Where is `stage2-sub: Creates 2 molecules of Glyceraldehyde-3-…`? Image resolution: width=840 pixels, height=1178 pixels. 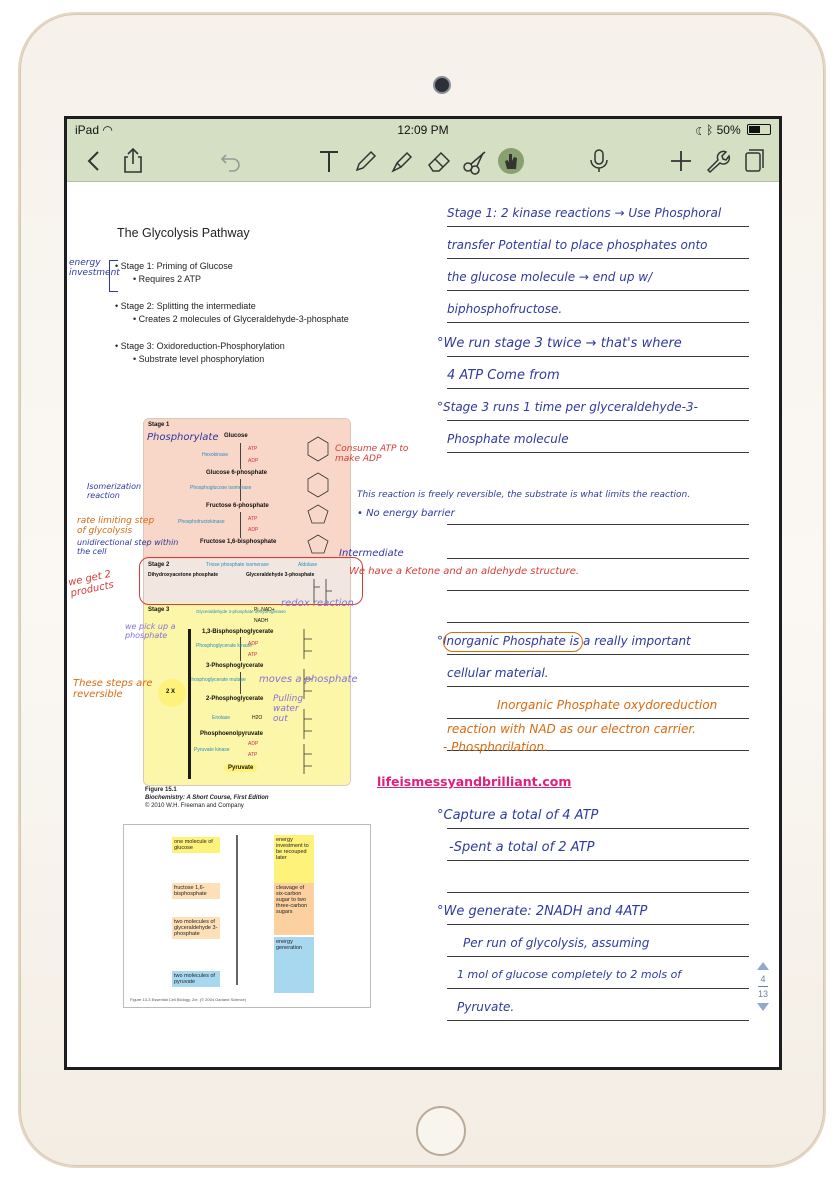
stage2-sub: Creates 2 molecules of Glyceraldehyde-3-… is located at coordinates (243, 319).